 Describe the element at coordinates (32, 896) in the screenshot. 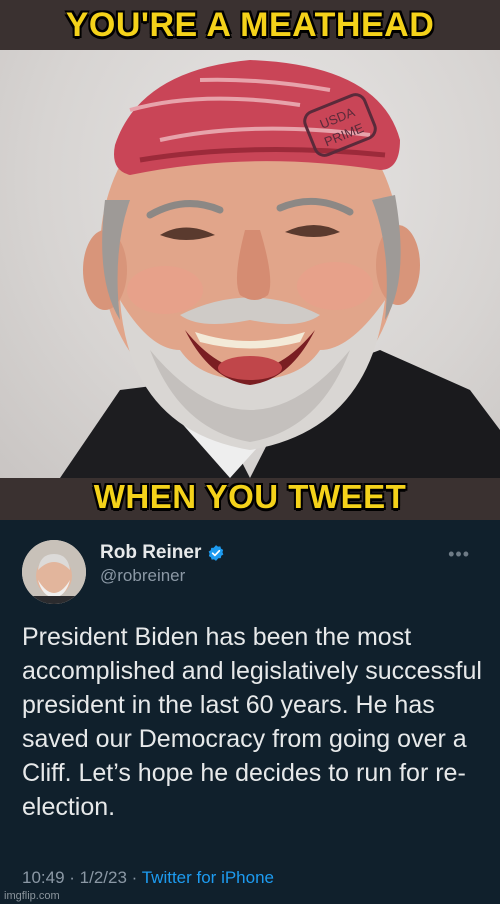

I see `imgflip-watermark: imgflip.com` at that location.